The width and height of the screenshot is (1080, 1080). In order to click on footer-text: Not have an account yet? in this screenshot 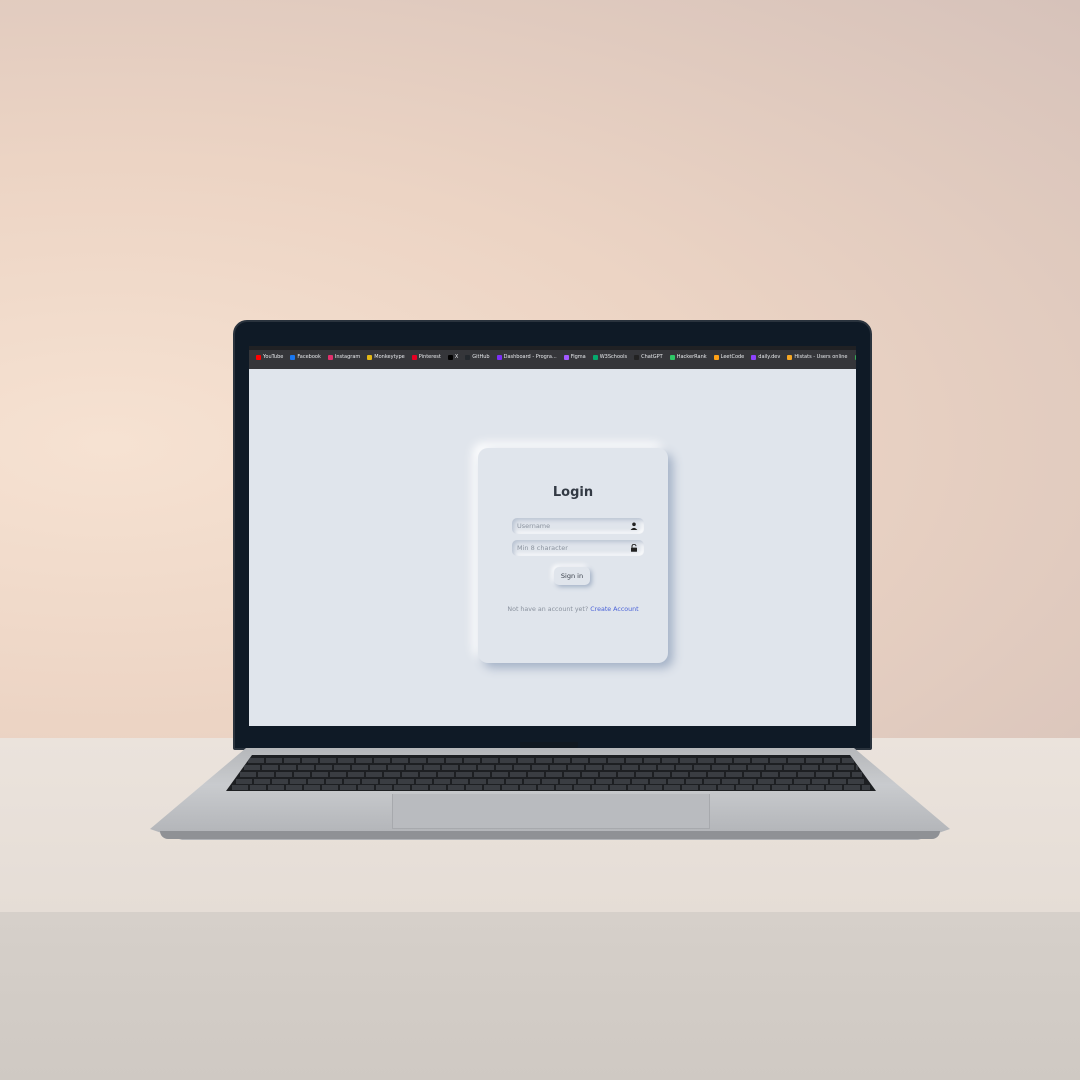, I will do `click(548, 609)`.